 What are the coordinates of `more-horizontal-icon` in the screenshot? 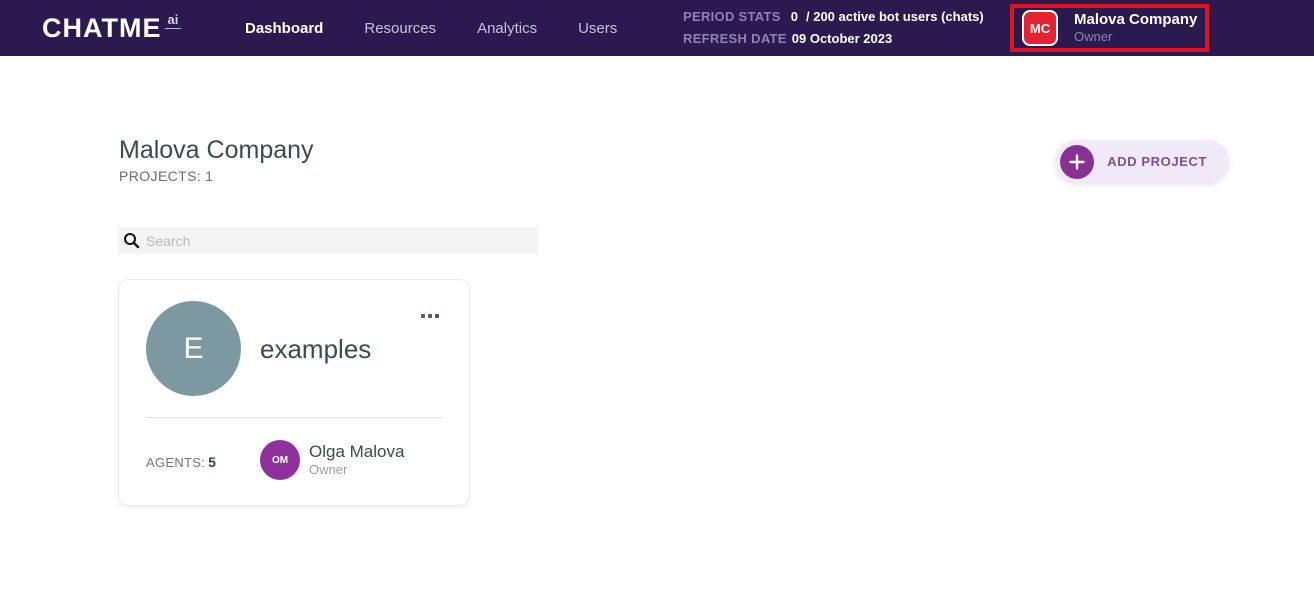 It's located at (430, 316).